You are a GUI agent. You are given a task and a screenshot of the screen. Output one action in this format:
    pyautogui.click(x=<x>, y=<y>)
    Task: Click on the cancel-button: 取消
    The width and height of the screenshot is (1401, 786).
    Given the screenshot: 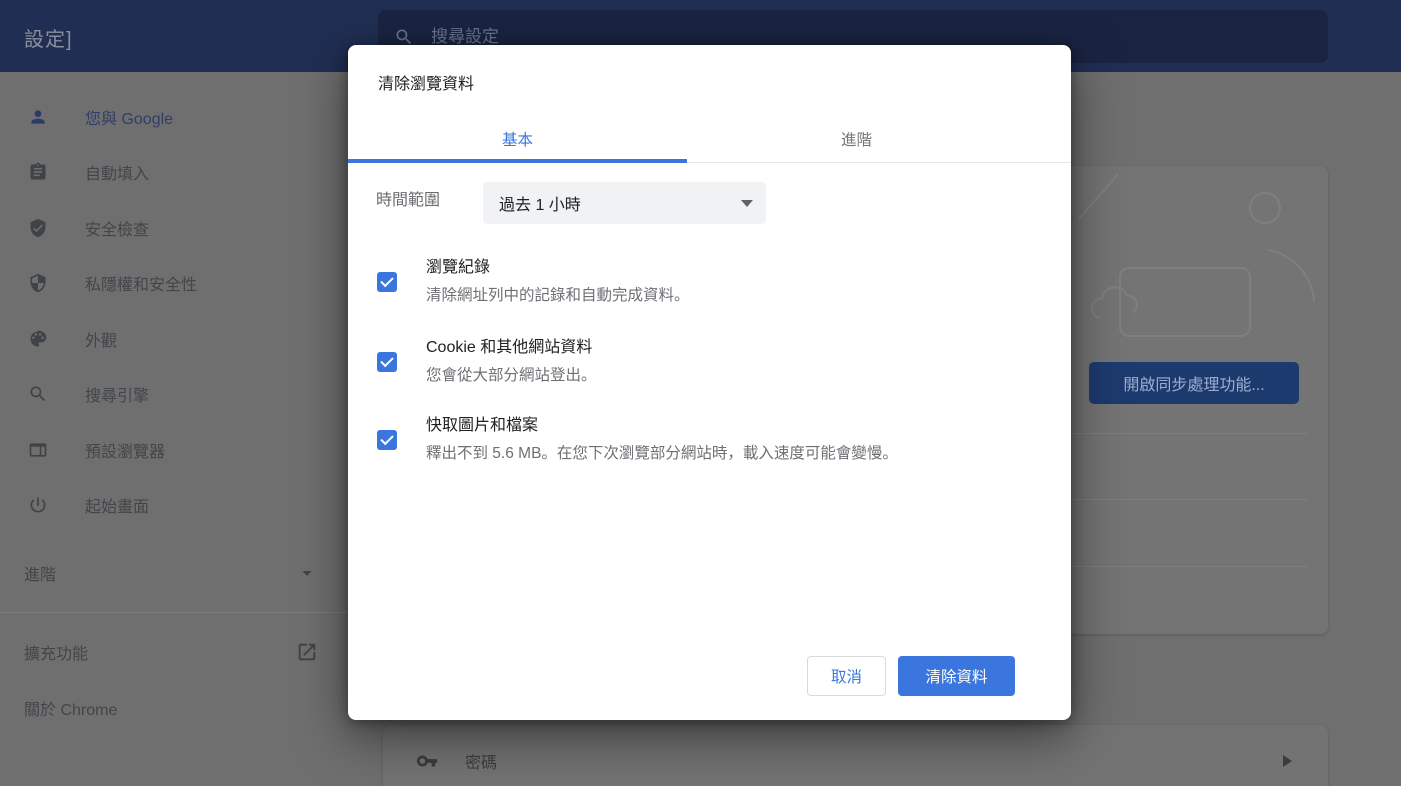 What is the action you would take?
    pyautogui.click(x=846, y=676)
    